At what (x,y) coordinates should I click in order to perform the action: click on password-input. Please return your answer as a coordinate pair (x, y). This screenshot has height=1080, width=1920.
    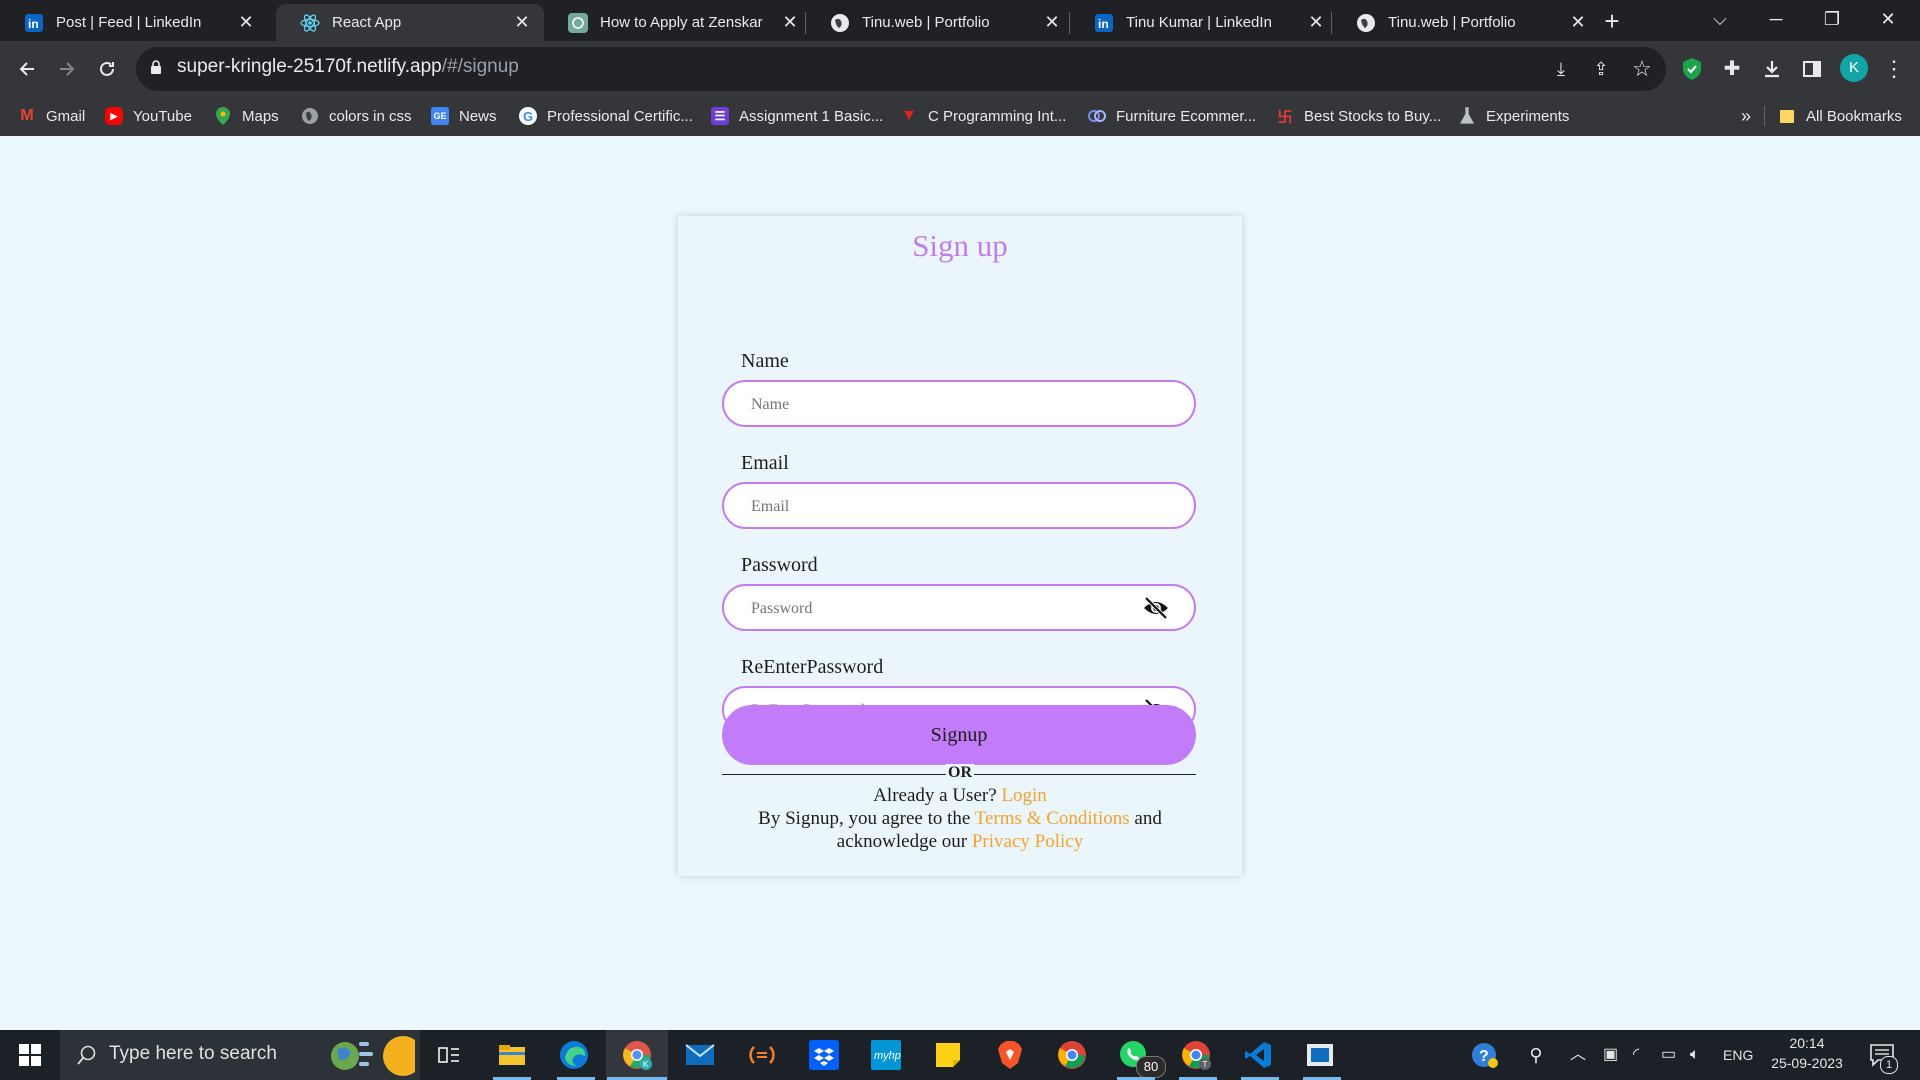
    Looking at the image, I should click on (941, 608).